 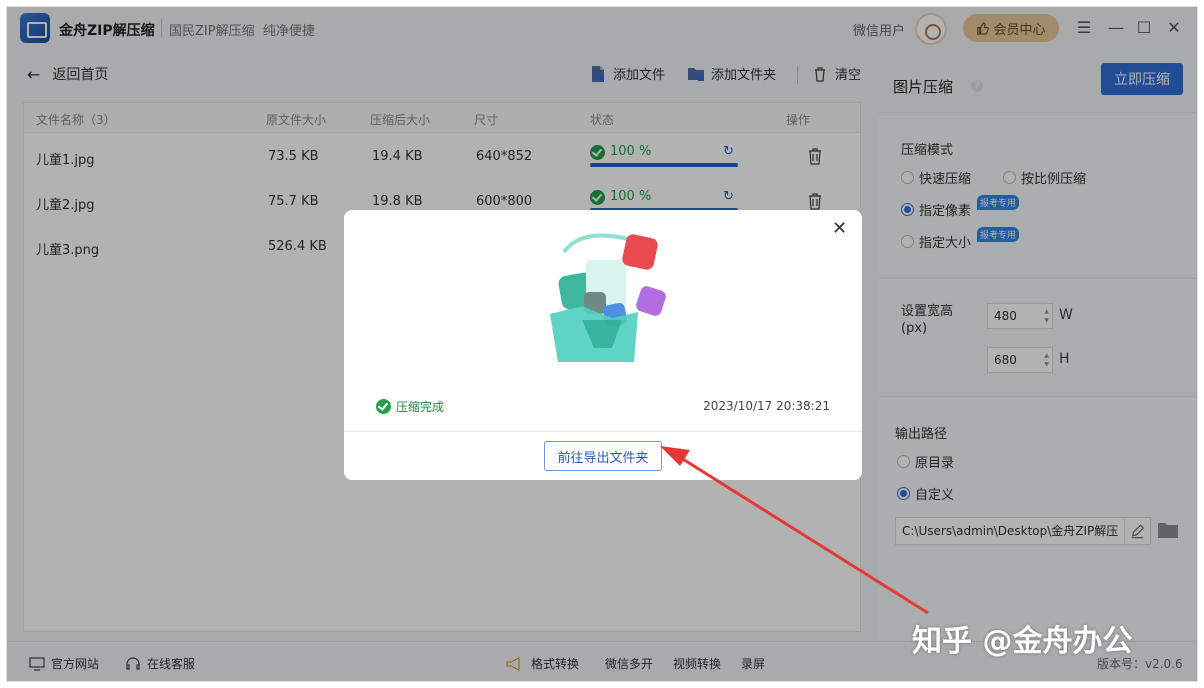 I want to click on dialog-footer: 前往导出文件夹, so click(x=603, y=455).